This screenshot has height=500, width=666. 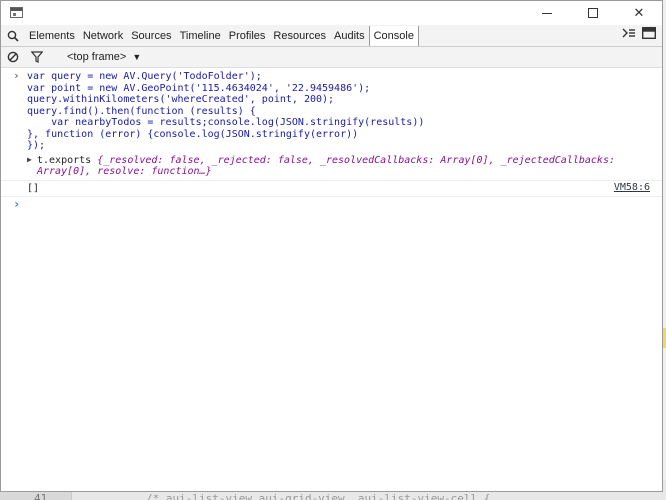 What do you see at coordinates (247, 36) in the screenshot?
I see `tab-profiles: Profiles` at bounding box center [247, 36].